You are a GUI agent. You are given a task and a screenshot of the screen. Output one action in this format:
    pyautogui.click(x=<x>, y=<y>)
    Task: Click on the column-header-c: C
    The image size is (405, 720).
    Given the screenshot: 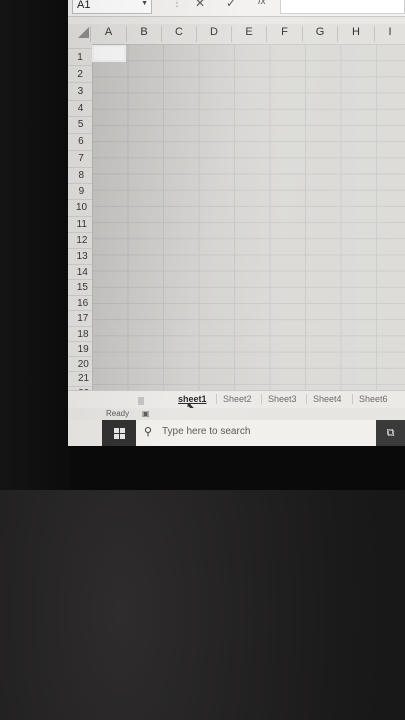 What is the action you would take?
    pyautogui.click(x=178, y=34)
    